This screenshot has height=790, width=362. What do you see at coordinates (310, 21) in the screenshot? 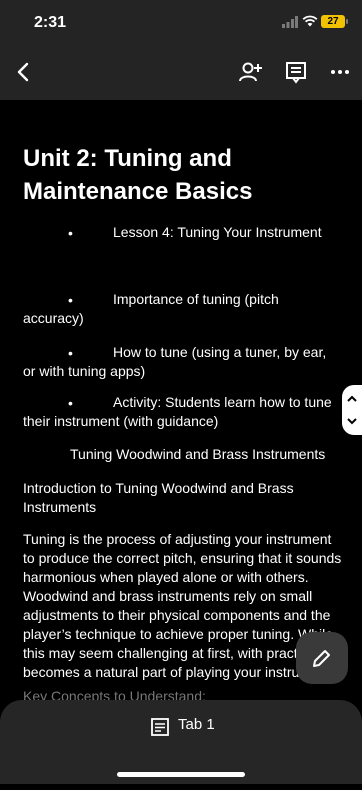
I see `wifi-icon` at bounding box center [310, 21].